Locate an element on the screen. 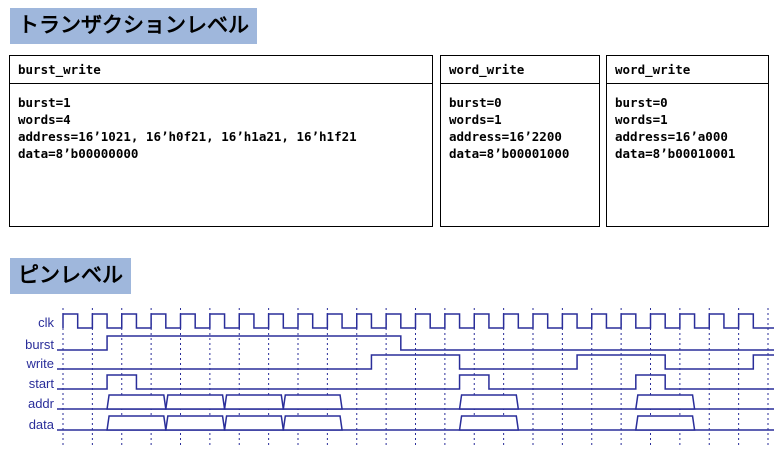  transaction-field: data=8’b00010001 is located at coordinates (675, 153).